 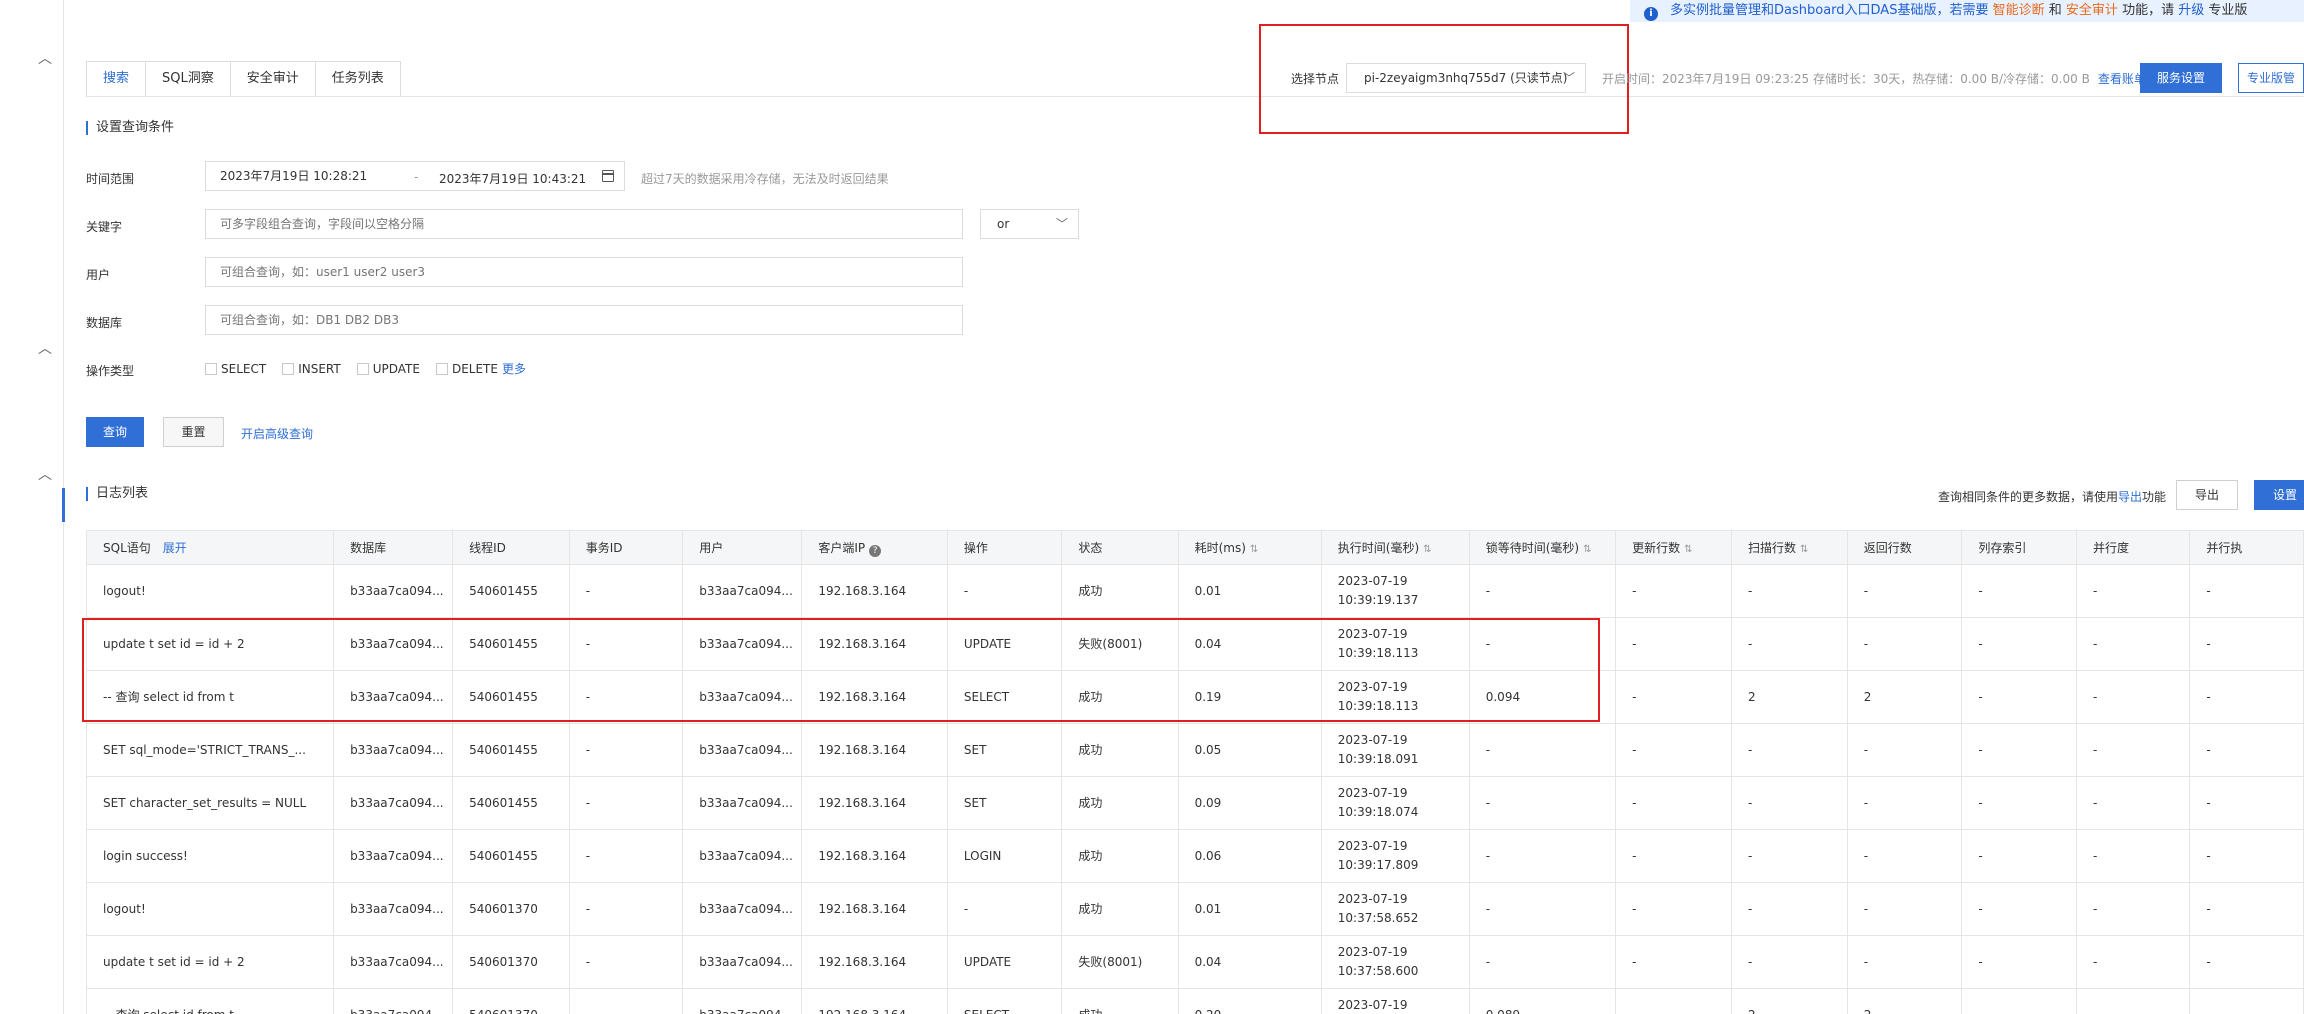 What do you see at coordinates (1752, 1011) in the screenshot?
I see `cell-text: 2` at bounding box center [1752, 1011].